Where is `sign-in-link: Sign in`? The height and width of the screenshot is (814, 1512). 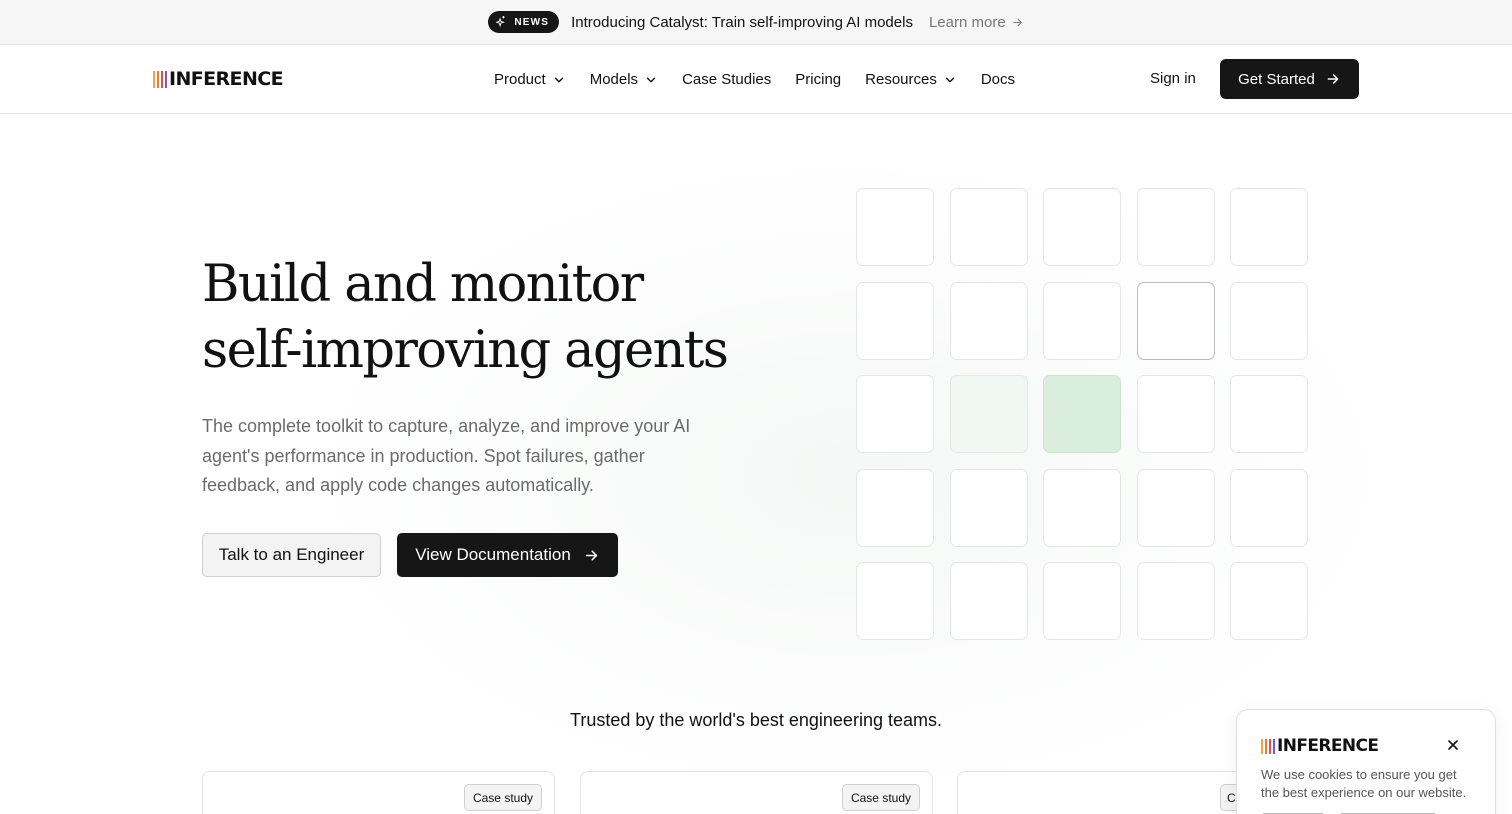
sign-in-link: Sign in is located at coordinates (1173, 78).